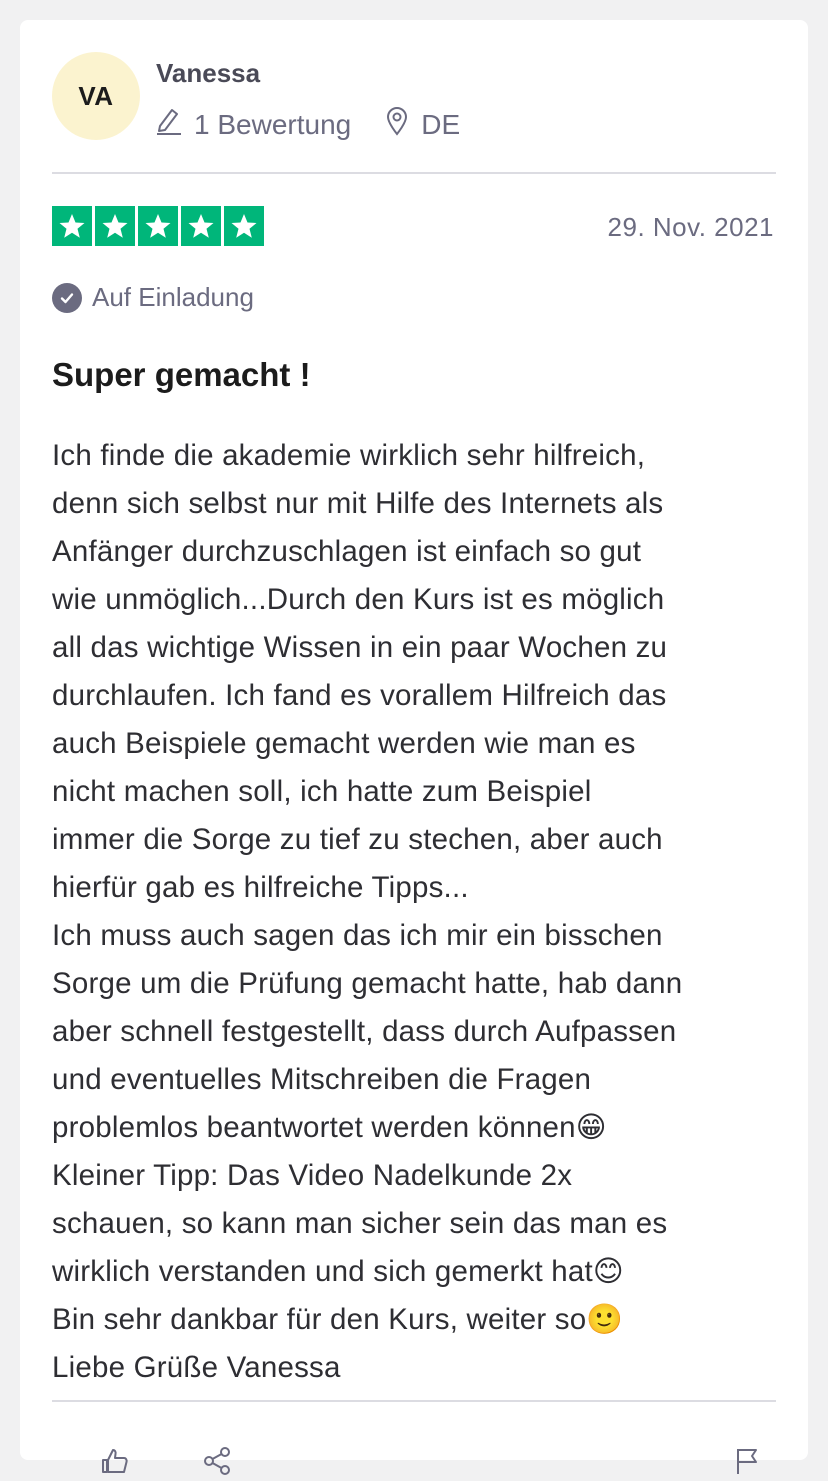 This screenshot has height=1481, width=828. What do you see at coordinates (403, 124) in the screenshot?
I see `location-pin-icon` at bounding box center [403, 124].